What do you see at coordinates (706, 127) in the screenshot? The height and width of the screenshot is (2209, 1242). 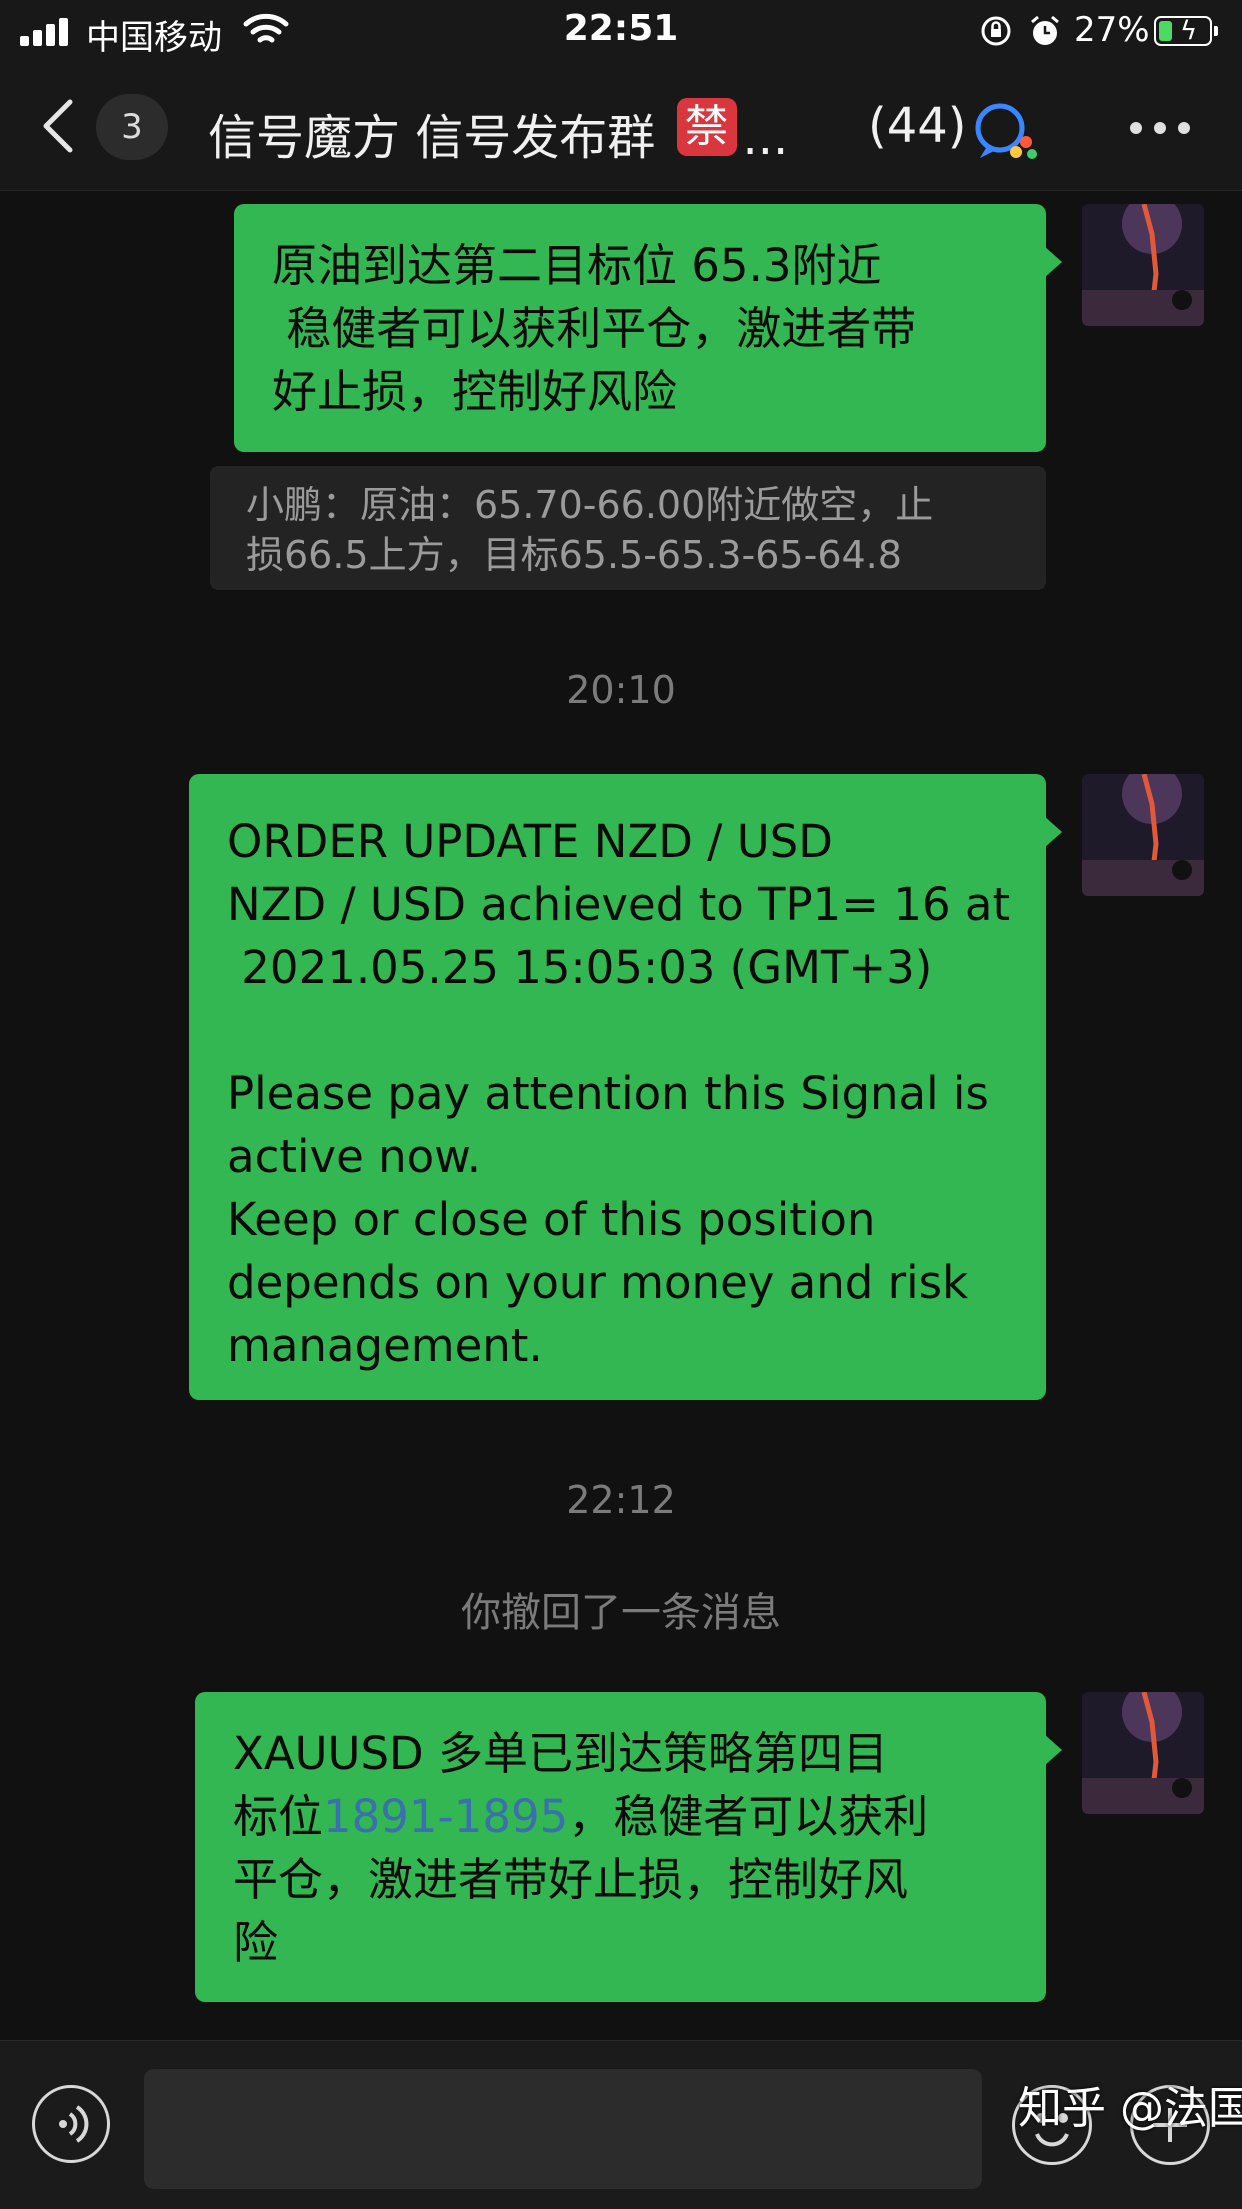 I see `forbidden-emoji-badge: 禁` at bounding box center [706, 127].